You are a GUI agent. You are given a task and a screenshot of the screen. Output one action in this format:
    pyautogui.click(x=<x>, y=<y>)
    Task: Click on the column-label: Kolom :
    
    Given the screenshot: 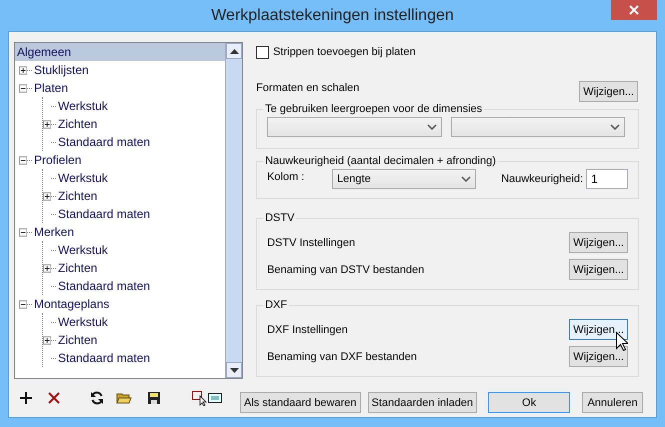 What is the action you would take?
    pyautogui.click(x=286, y=177)
    